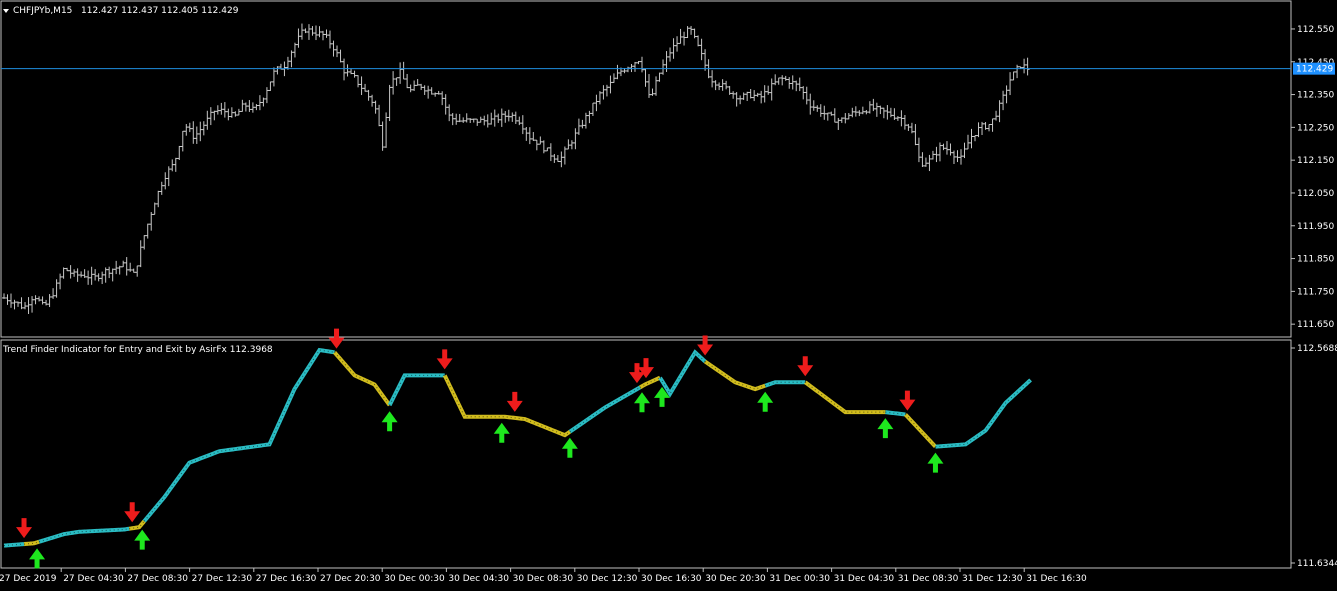 Image resolution: width=1337 pixels, height=591 pixels. I want to click on price-tick-label: 112.250, so click(1315, 128).